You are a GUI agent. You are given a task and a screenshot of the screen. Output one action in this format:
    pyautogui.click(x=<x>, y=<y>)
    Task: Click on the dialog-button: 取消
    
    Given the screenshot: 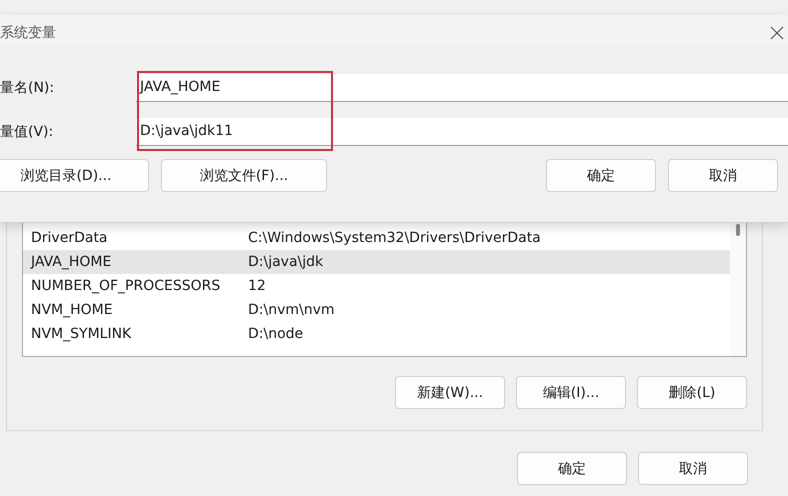 What is the action you would take?
    pyautogui.click(x=723, y=175)
    